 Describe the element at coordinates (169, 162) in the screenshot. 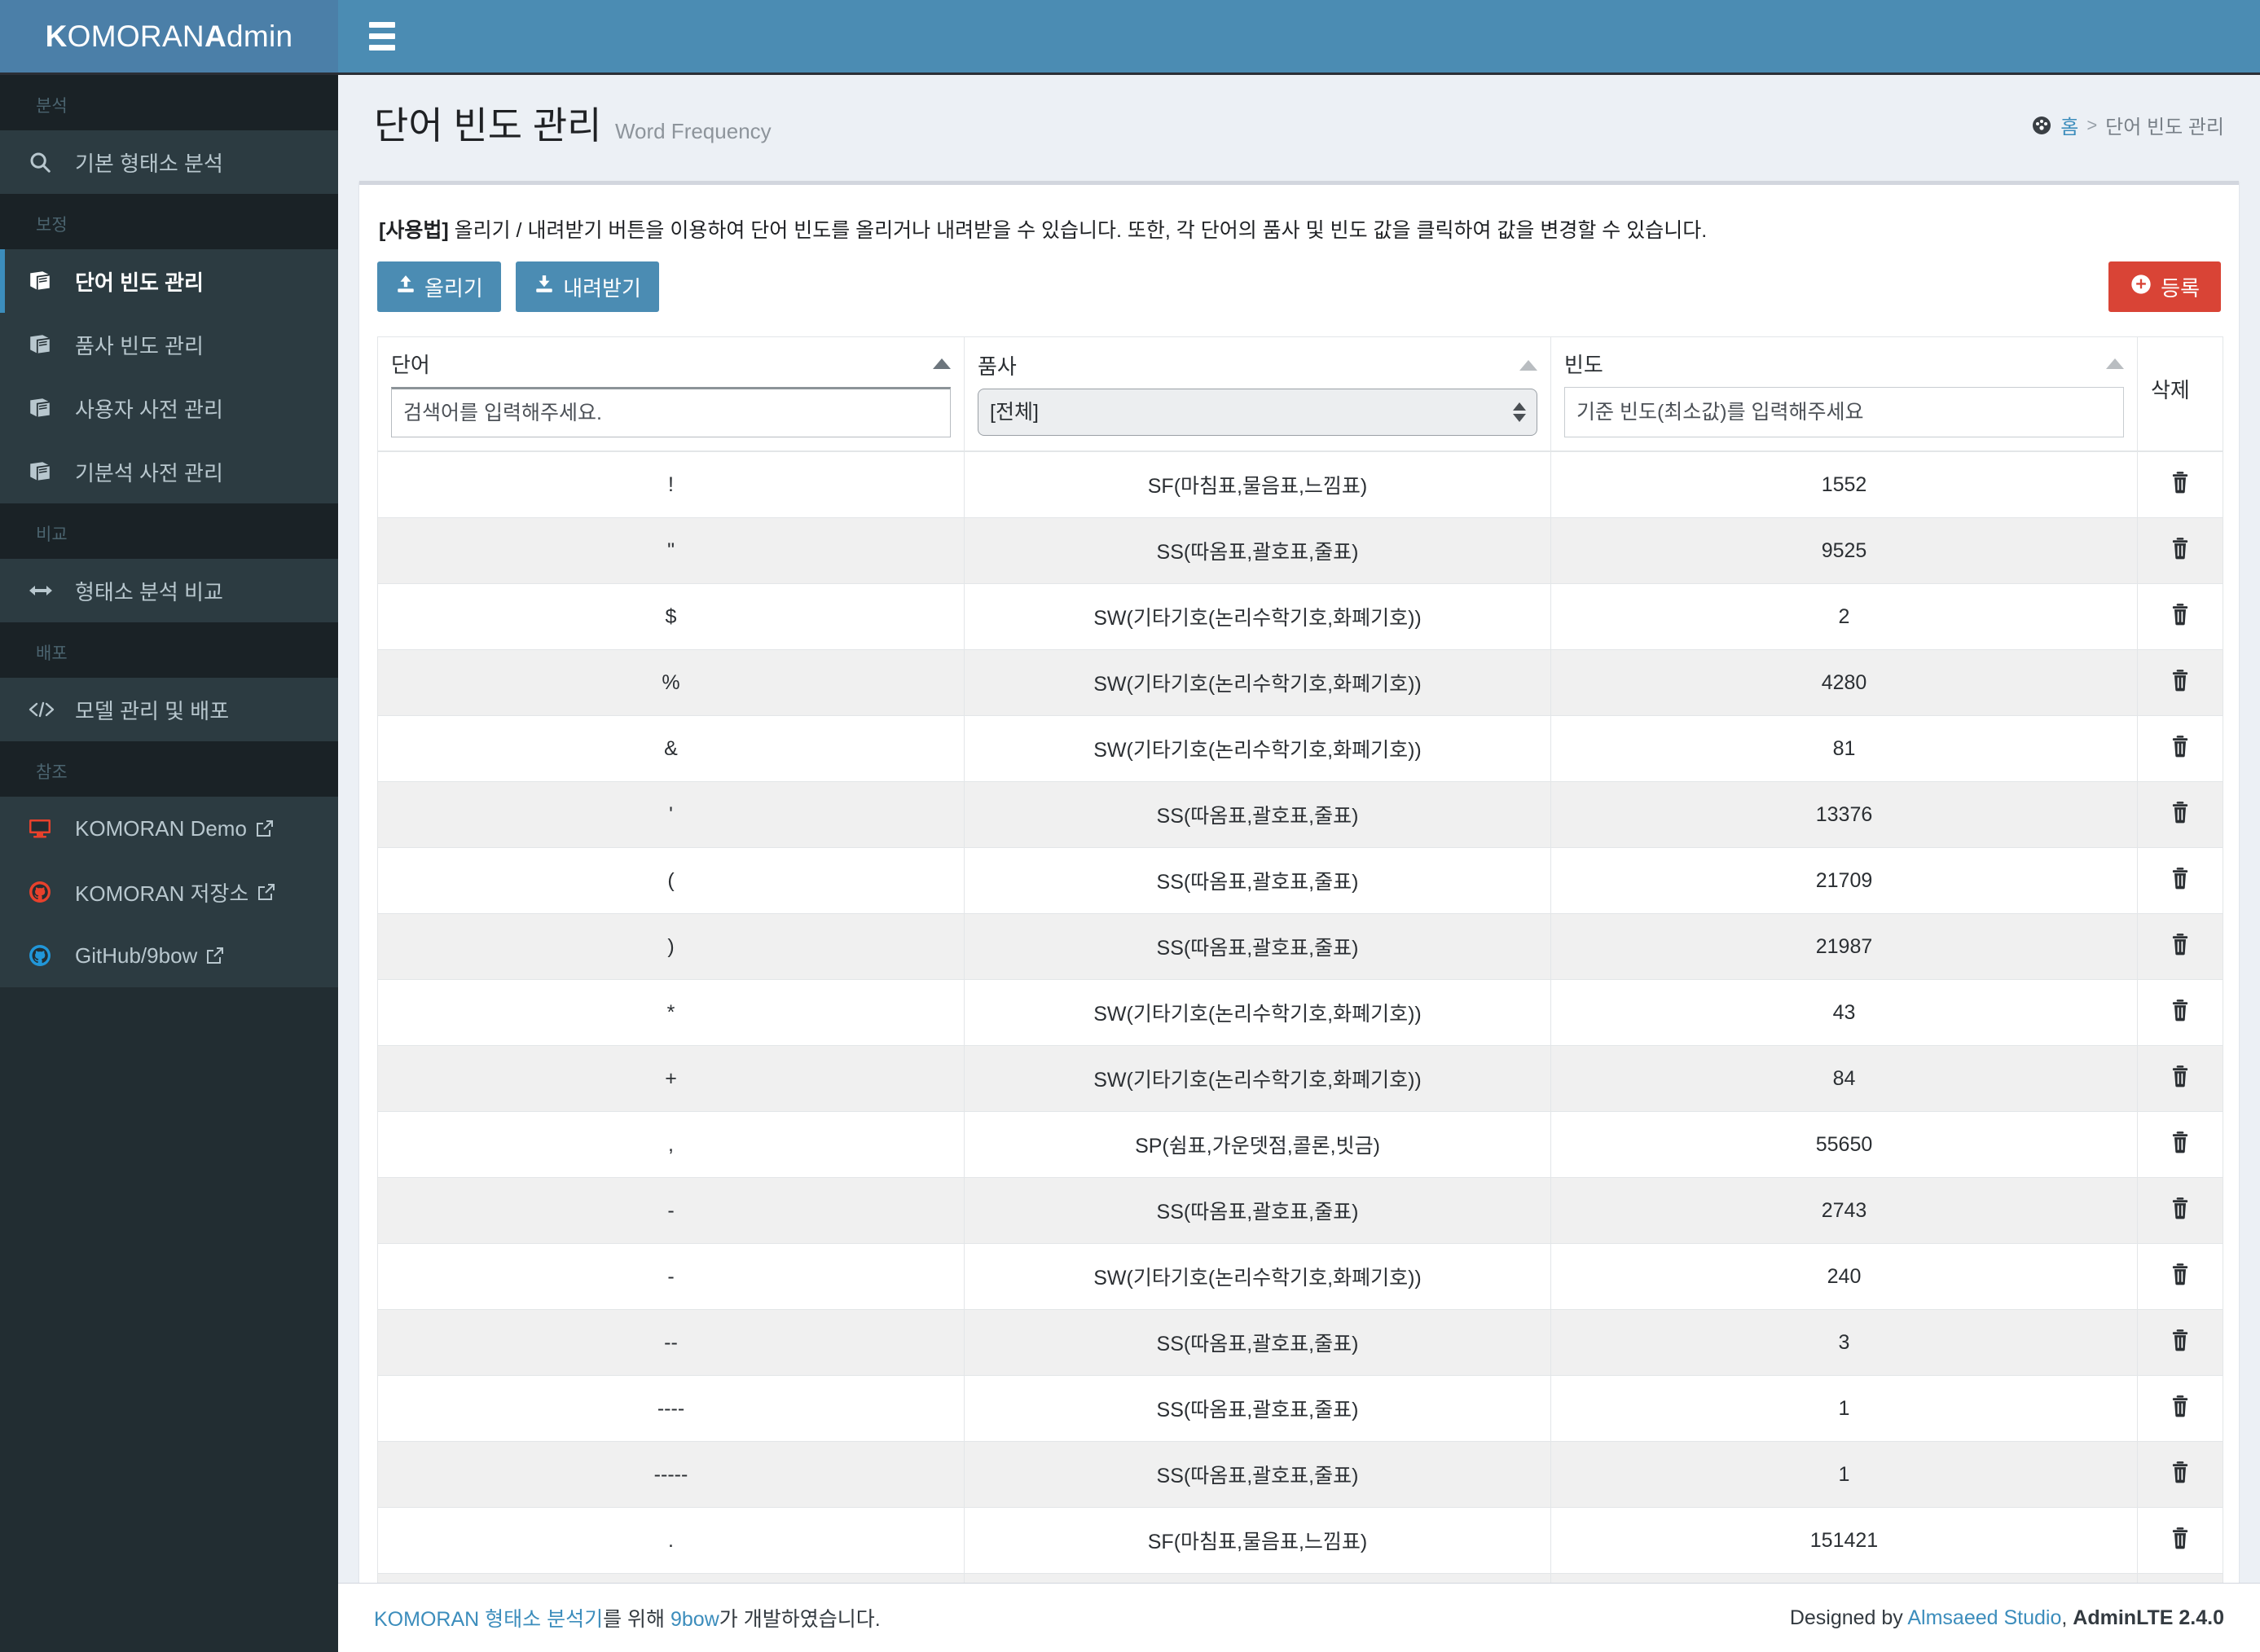

I see `sidebar-item-basic-morph-analysis: 기본 형태소 분석` at that location.